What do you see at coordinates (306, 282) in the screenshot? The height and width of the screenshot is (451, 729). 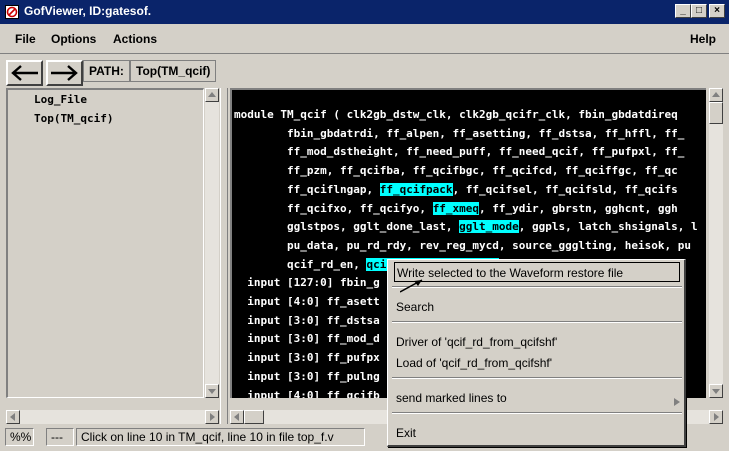 I see `code-text: input [127:0] fbin_g` at bounding box center [306, 282].